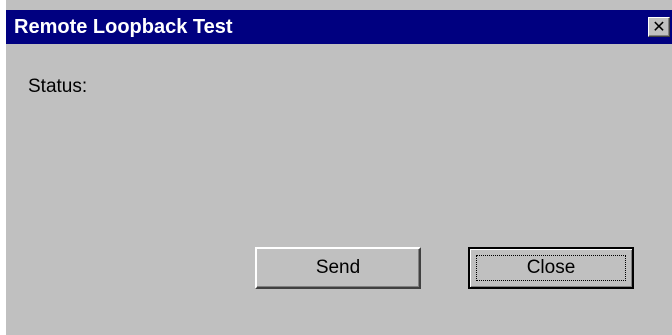 The height and width of the screenshot is (335, 672). I want to click on close-button-label: Close, so click(551, 267).